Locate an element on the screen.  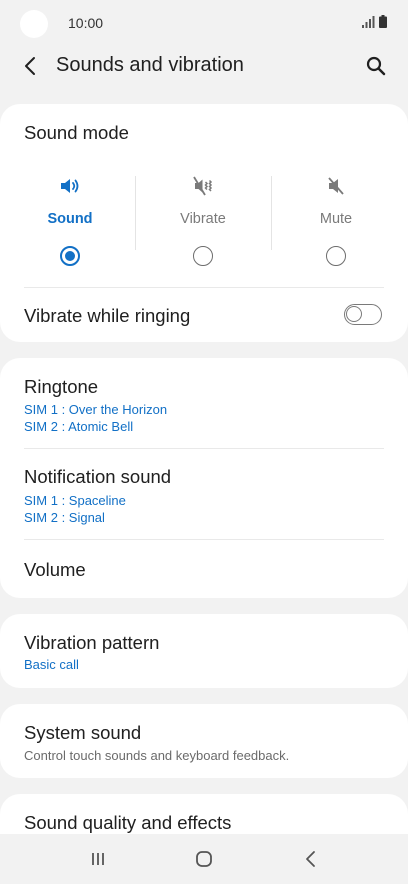
status-time: 10:00 is located at coordinates (86, 23).